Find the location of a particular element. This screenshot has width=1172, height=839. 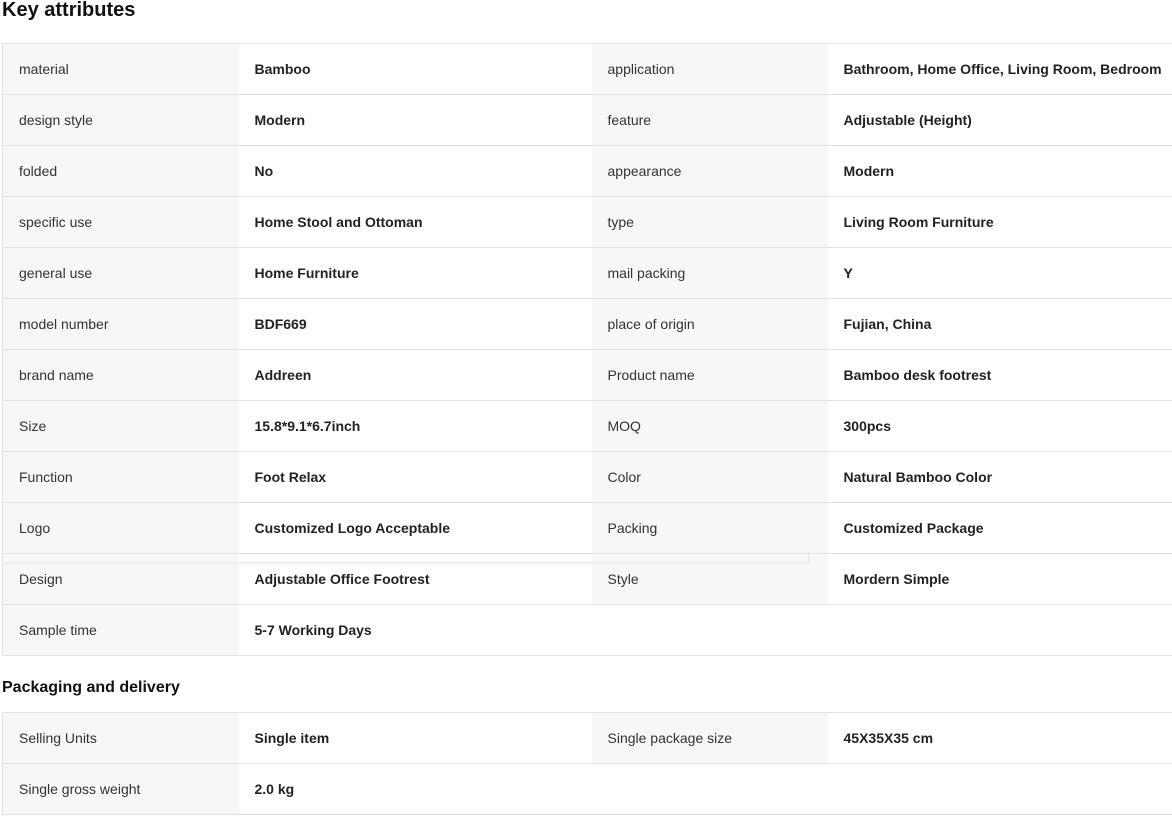

attribute-value: Living Room Furniture is located at coordinates (999, 222).